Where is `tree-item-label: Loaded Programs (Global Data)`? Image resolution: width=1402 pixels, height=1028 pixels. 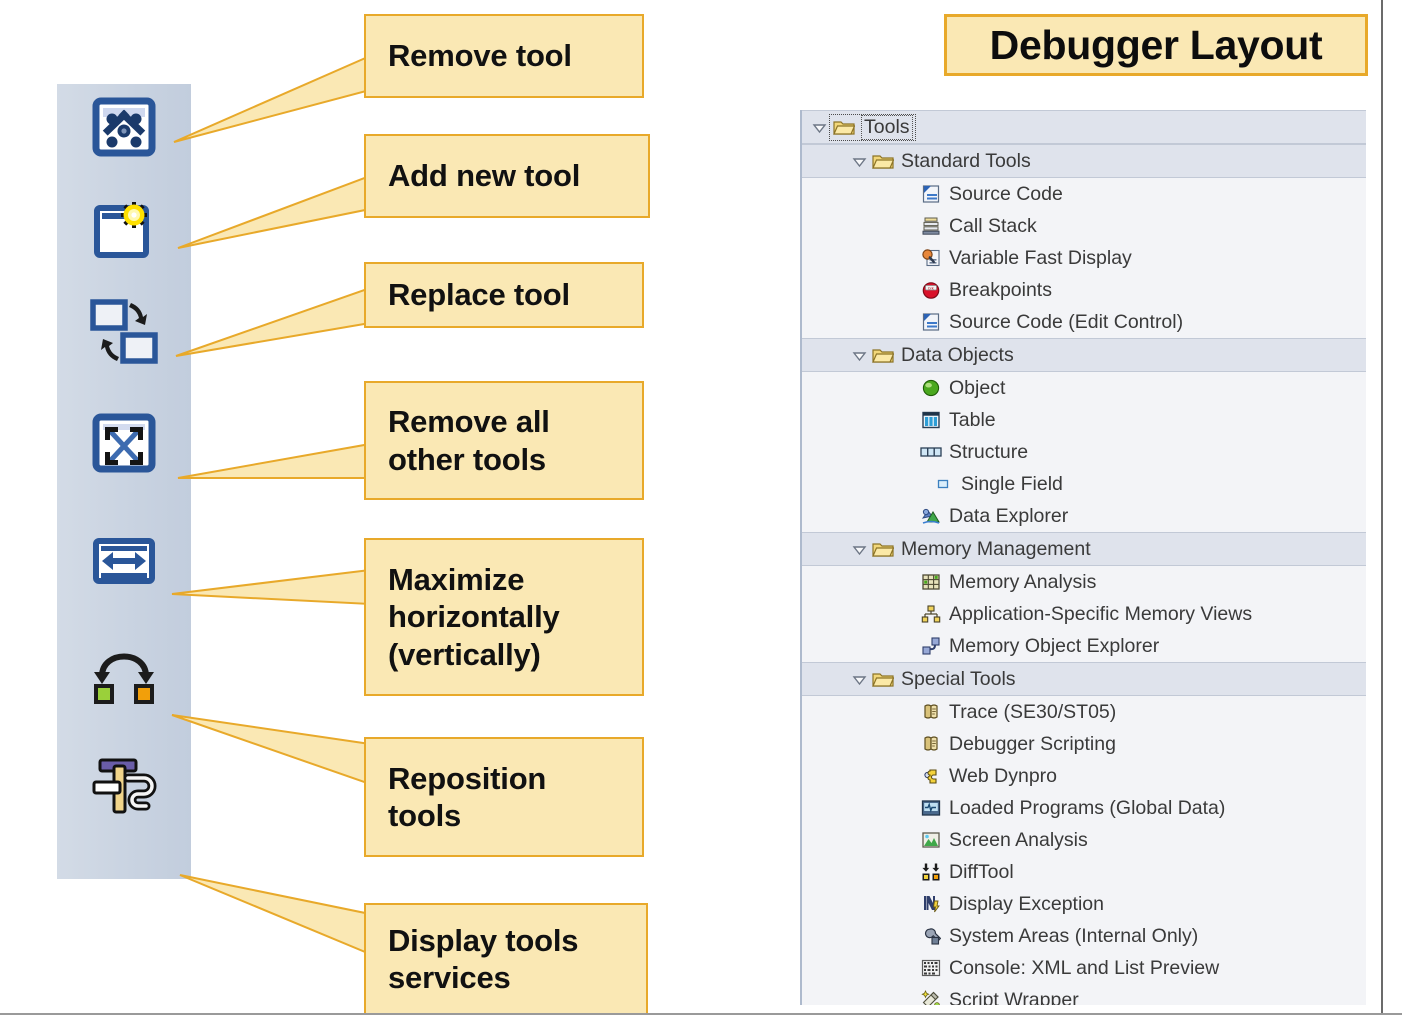 tree-item-label: Loaded Programs (Global Data) is located at coordinates (1087, 807).